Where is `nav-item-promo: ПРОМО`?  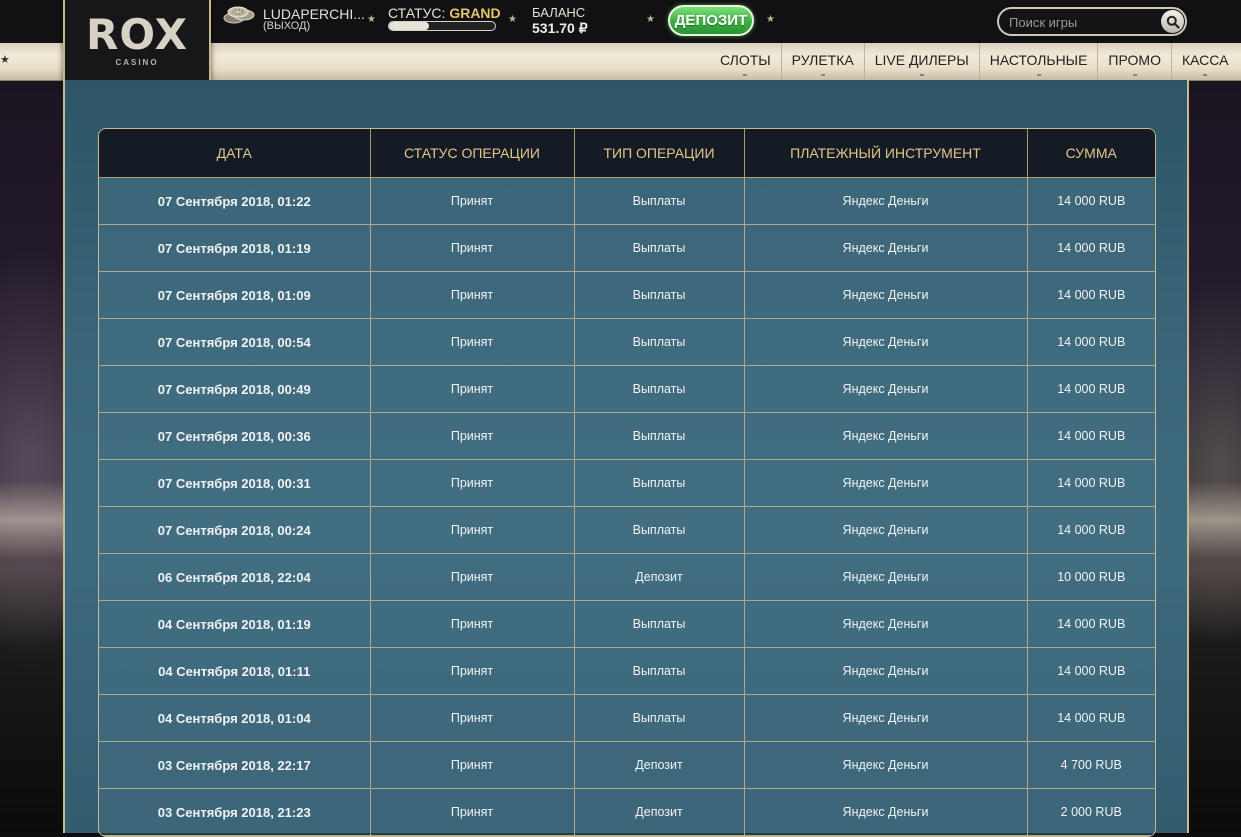 nav-item-promo: ПРОМО is located at coordinates (1134, 61).